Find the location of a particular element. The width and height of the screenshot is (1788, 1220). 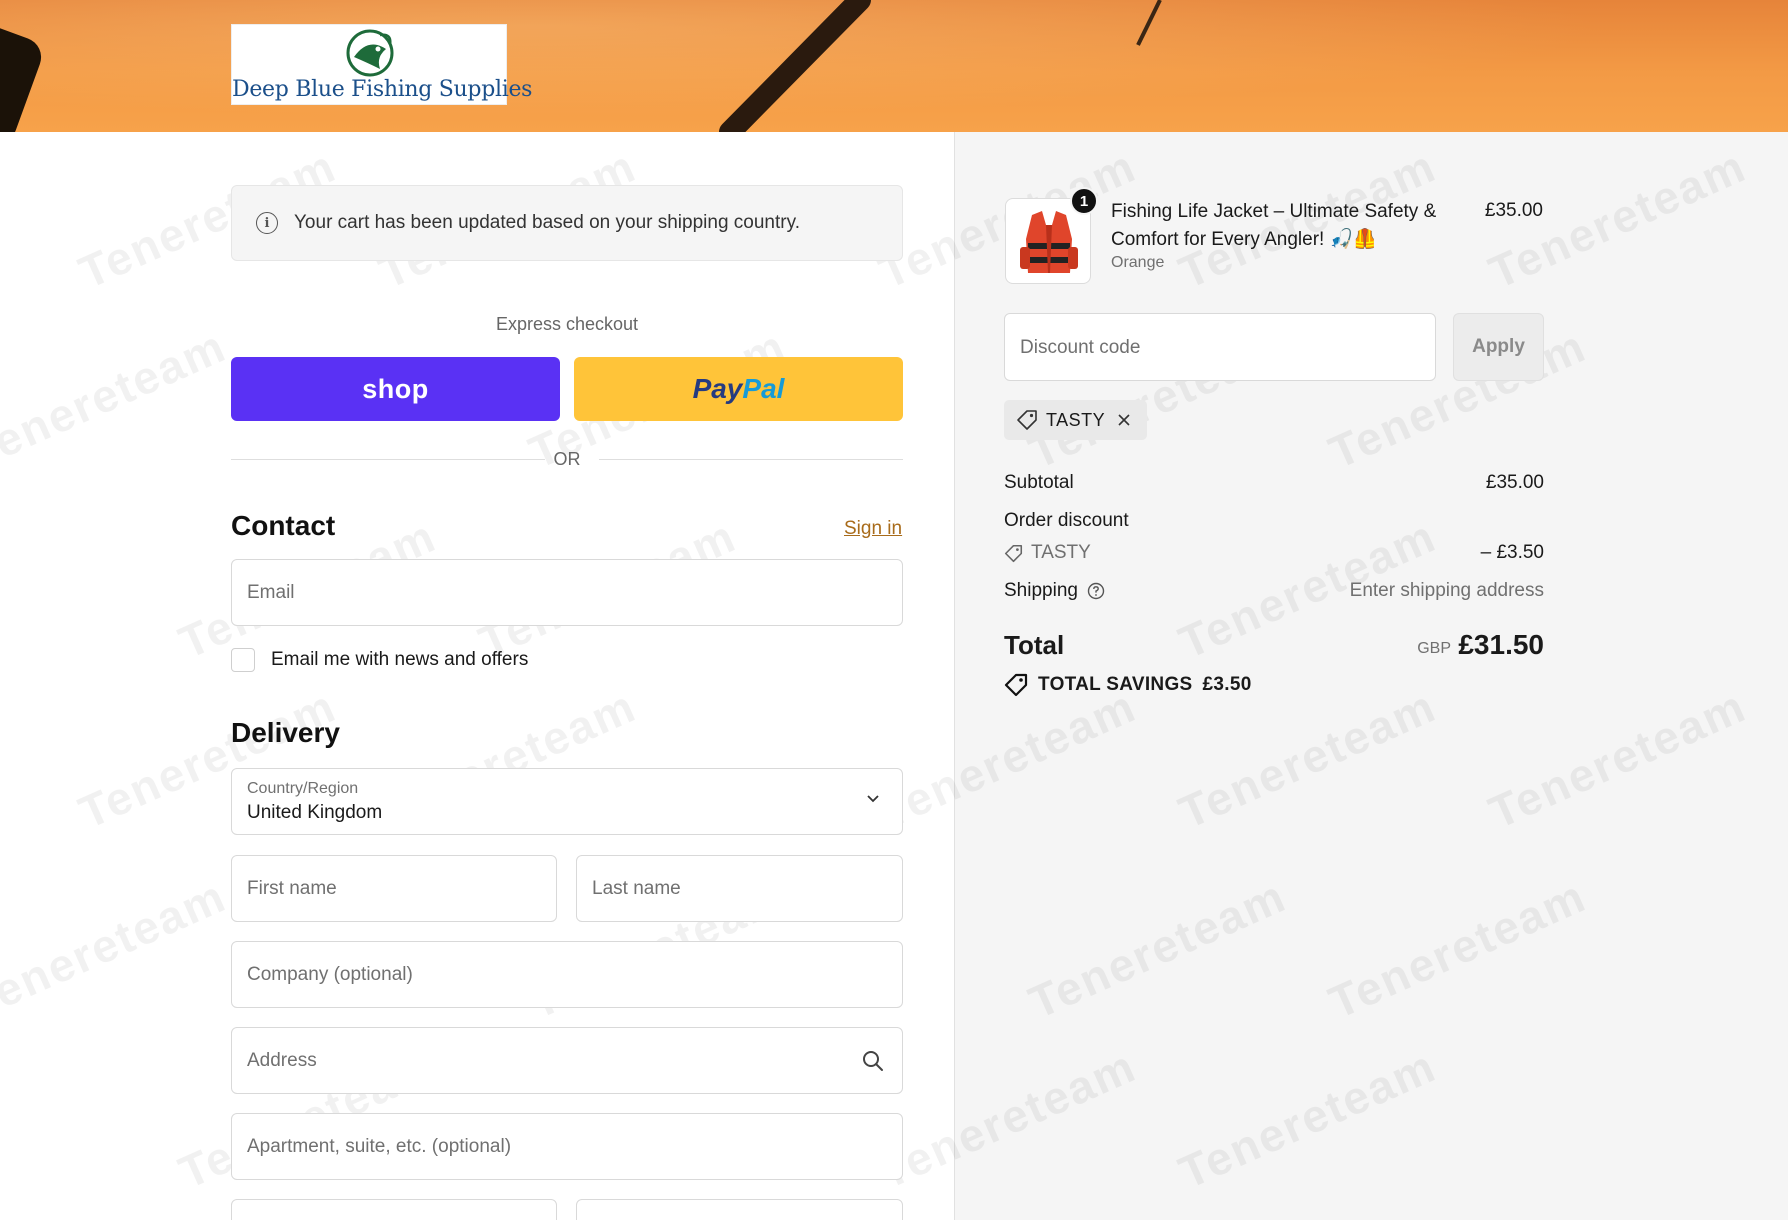

paypal-label-pal: Pal is located at coordinates (763, 388).